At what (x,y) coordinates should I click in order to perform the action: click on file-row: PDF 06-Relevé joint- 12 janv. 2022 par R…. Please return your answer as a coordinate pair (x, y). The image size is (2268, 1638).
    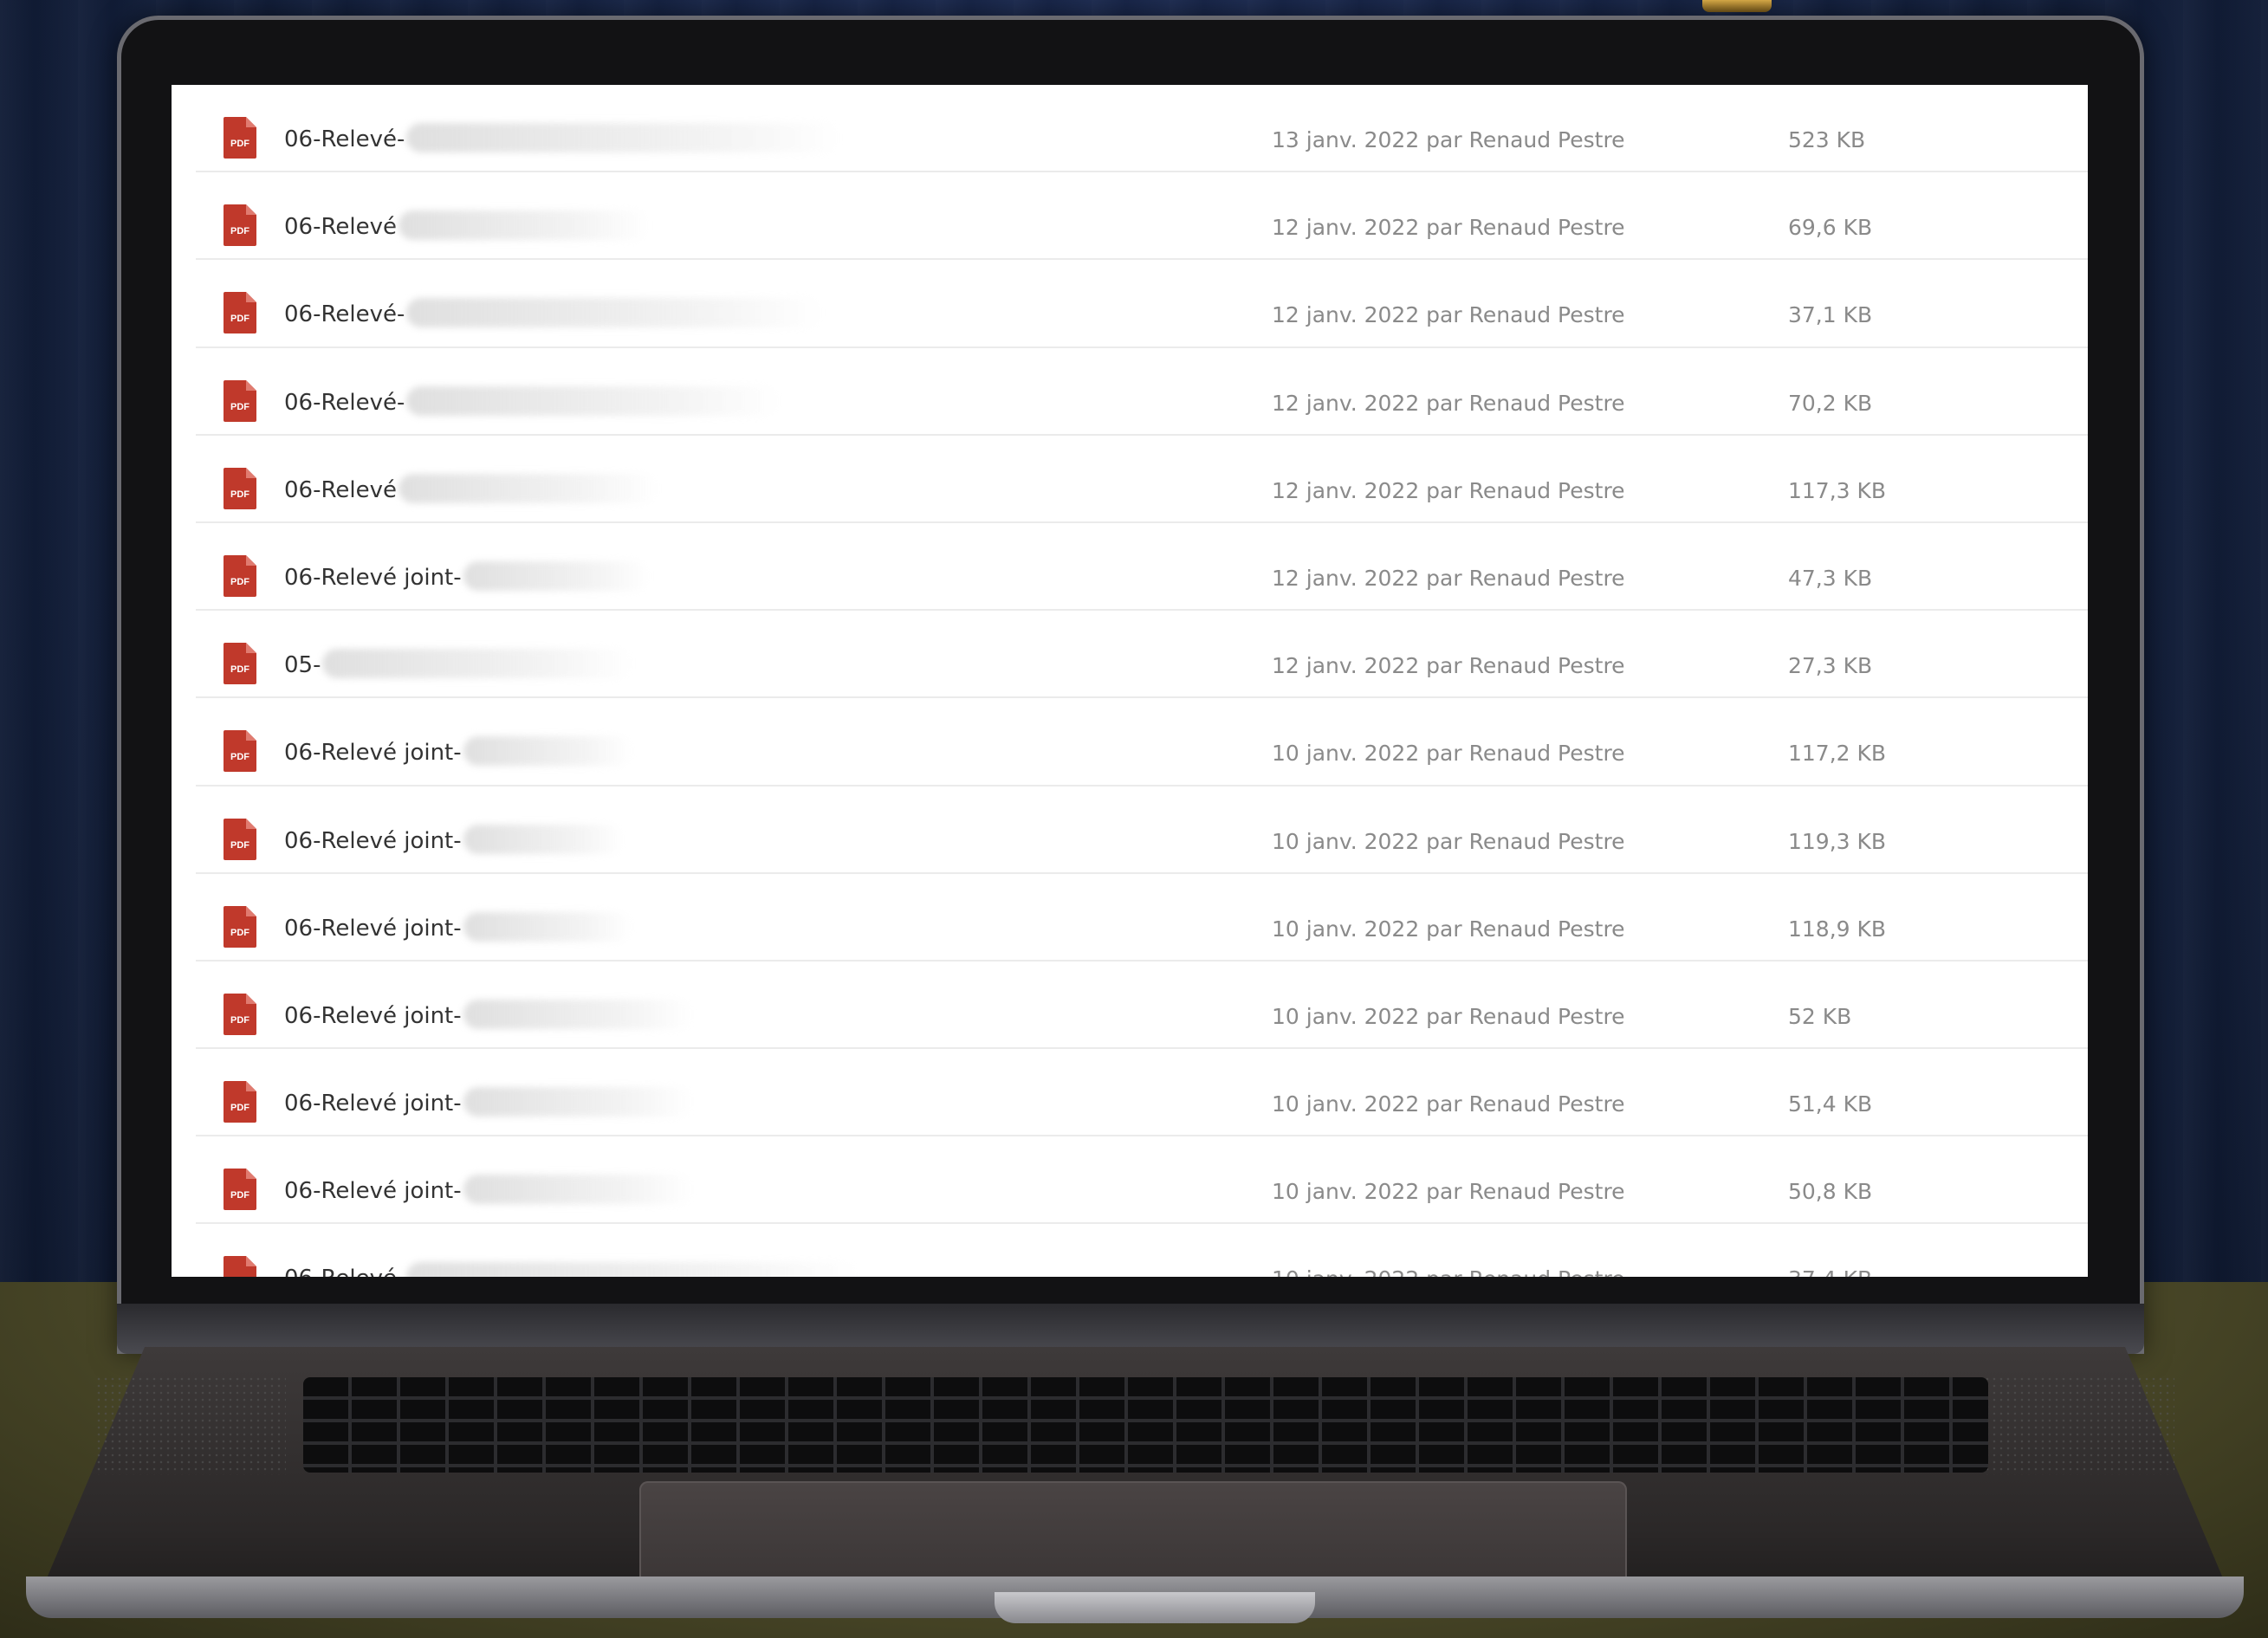
    Looking at the image, I should click on (1142, 567).